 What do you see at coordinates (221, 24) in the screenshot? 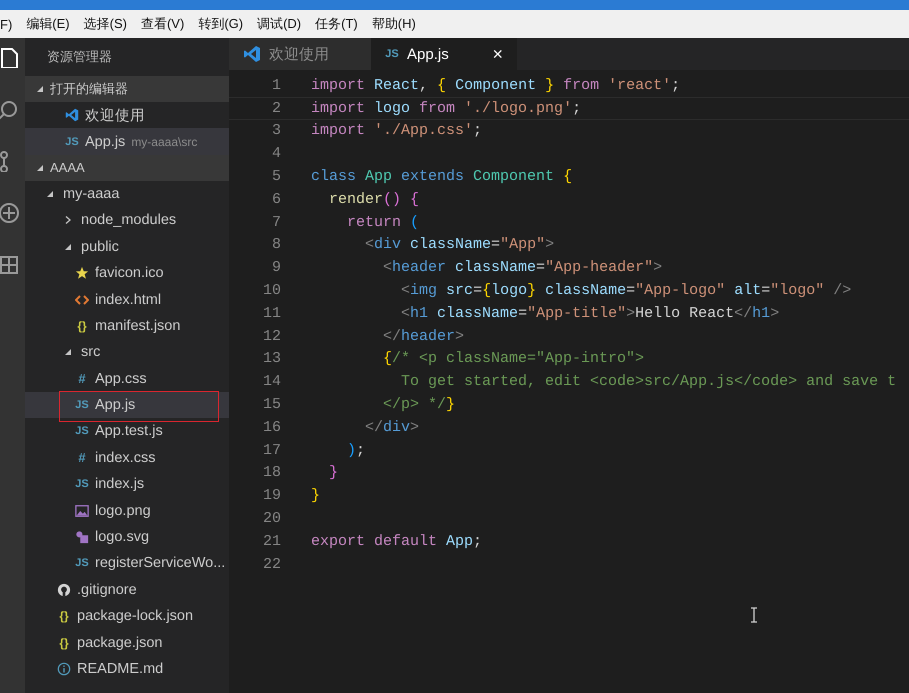
I see `menu-item: 转到(G)` at bounding box center [221, 24].